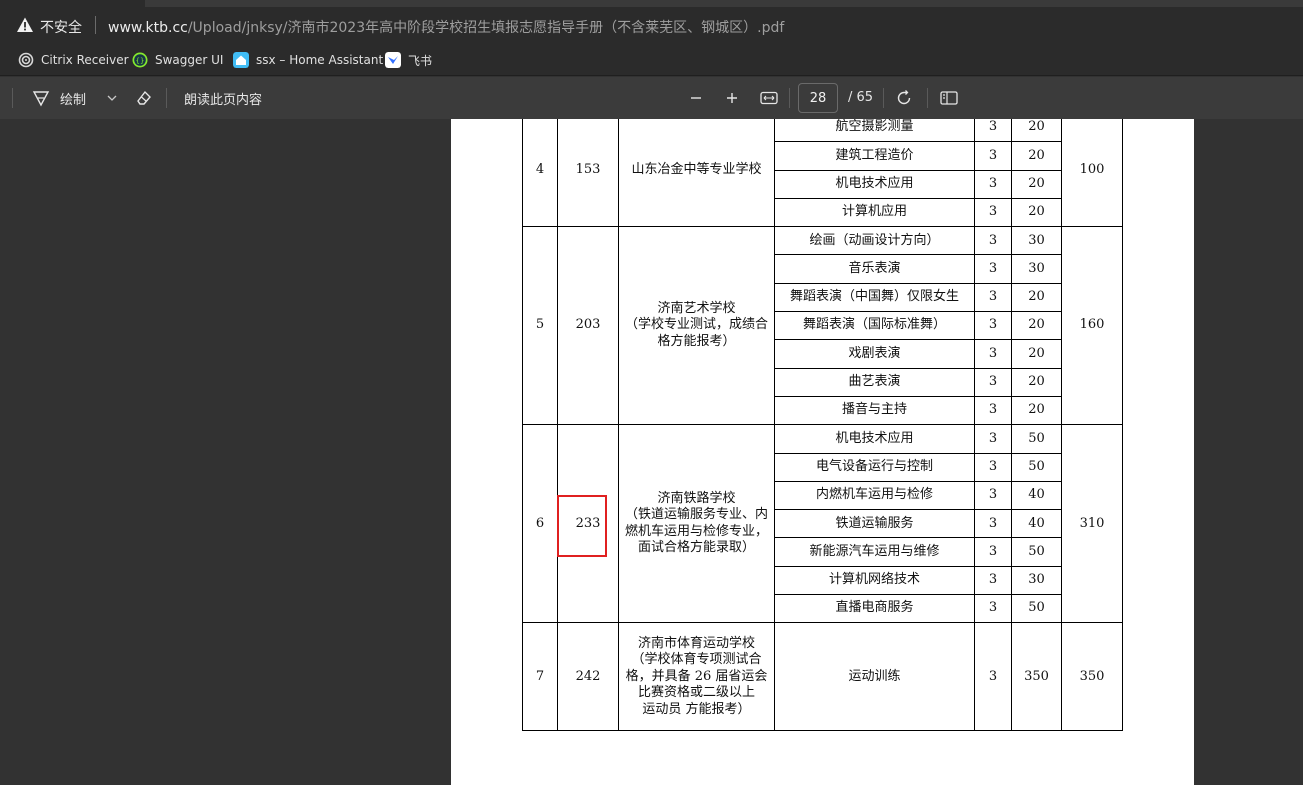 The image size is (1303, 785). What do you see at coordinates (696, 498) in the screenshot?
I see `school-name-line: 济南铁路学校` at bounding box center [696, 498].